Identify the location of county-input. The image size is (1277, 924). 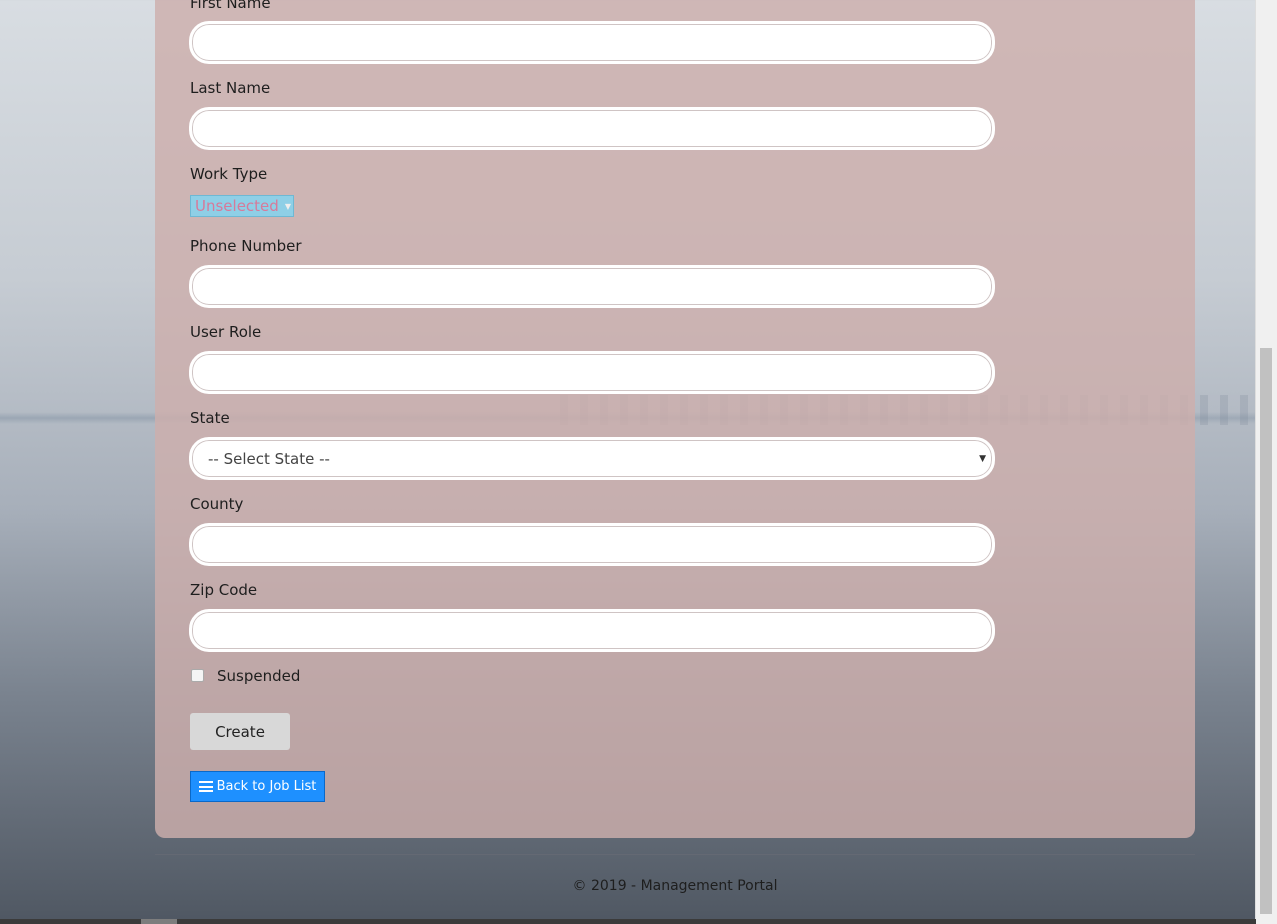
(592, 544).